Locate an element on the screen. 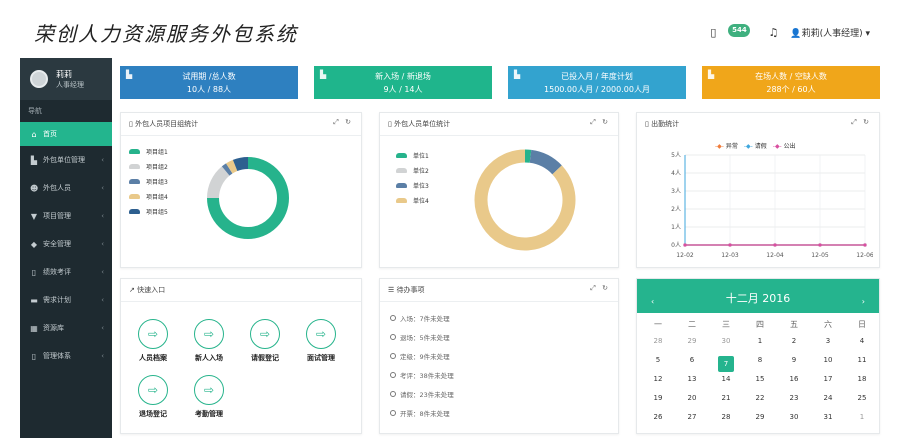 The height and width of the screenshot is (438, 900). stat-card-3: ▙ 在场人数 / 空缺人数 288个 / 60人 is located at coordinates (791, 82).